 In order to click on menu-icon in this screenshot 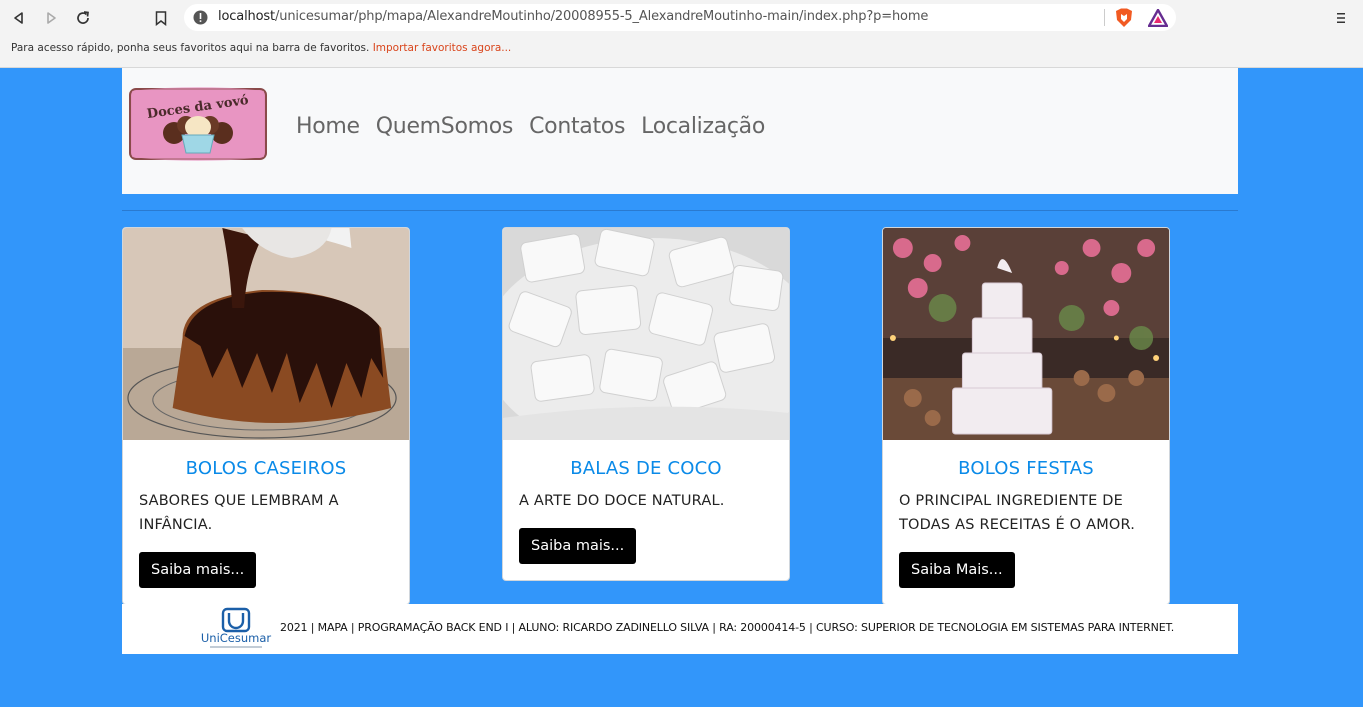, I will do `click(1341, 18)`.